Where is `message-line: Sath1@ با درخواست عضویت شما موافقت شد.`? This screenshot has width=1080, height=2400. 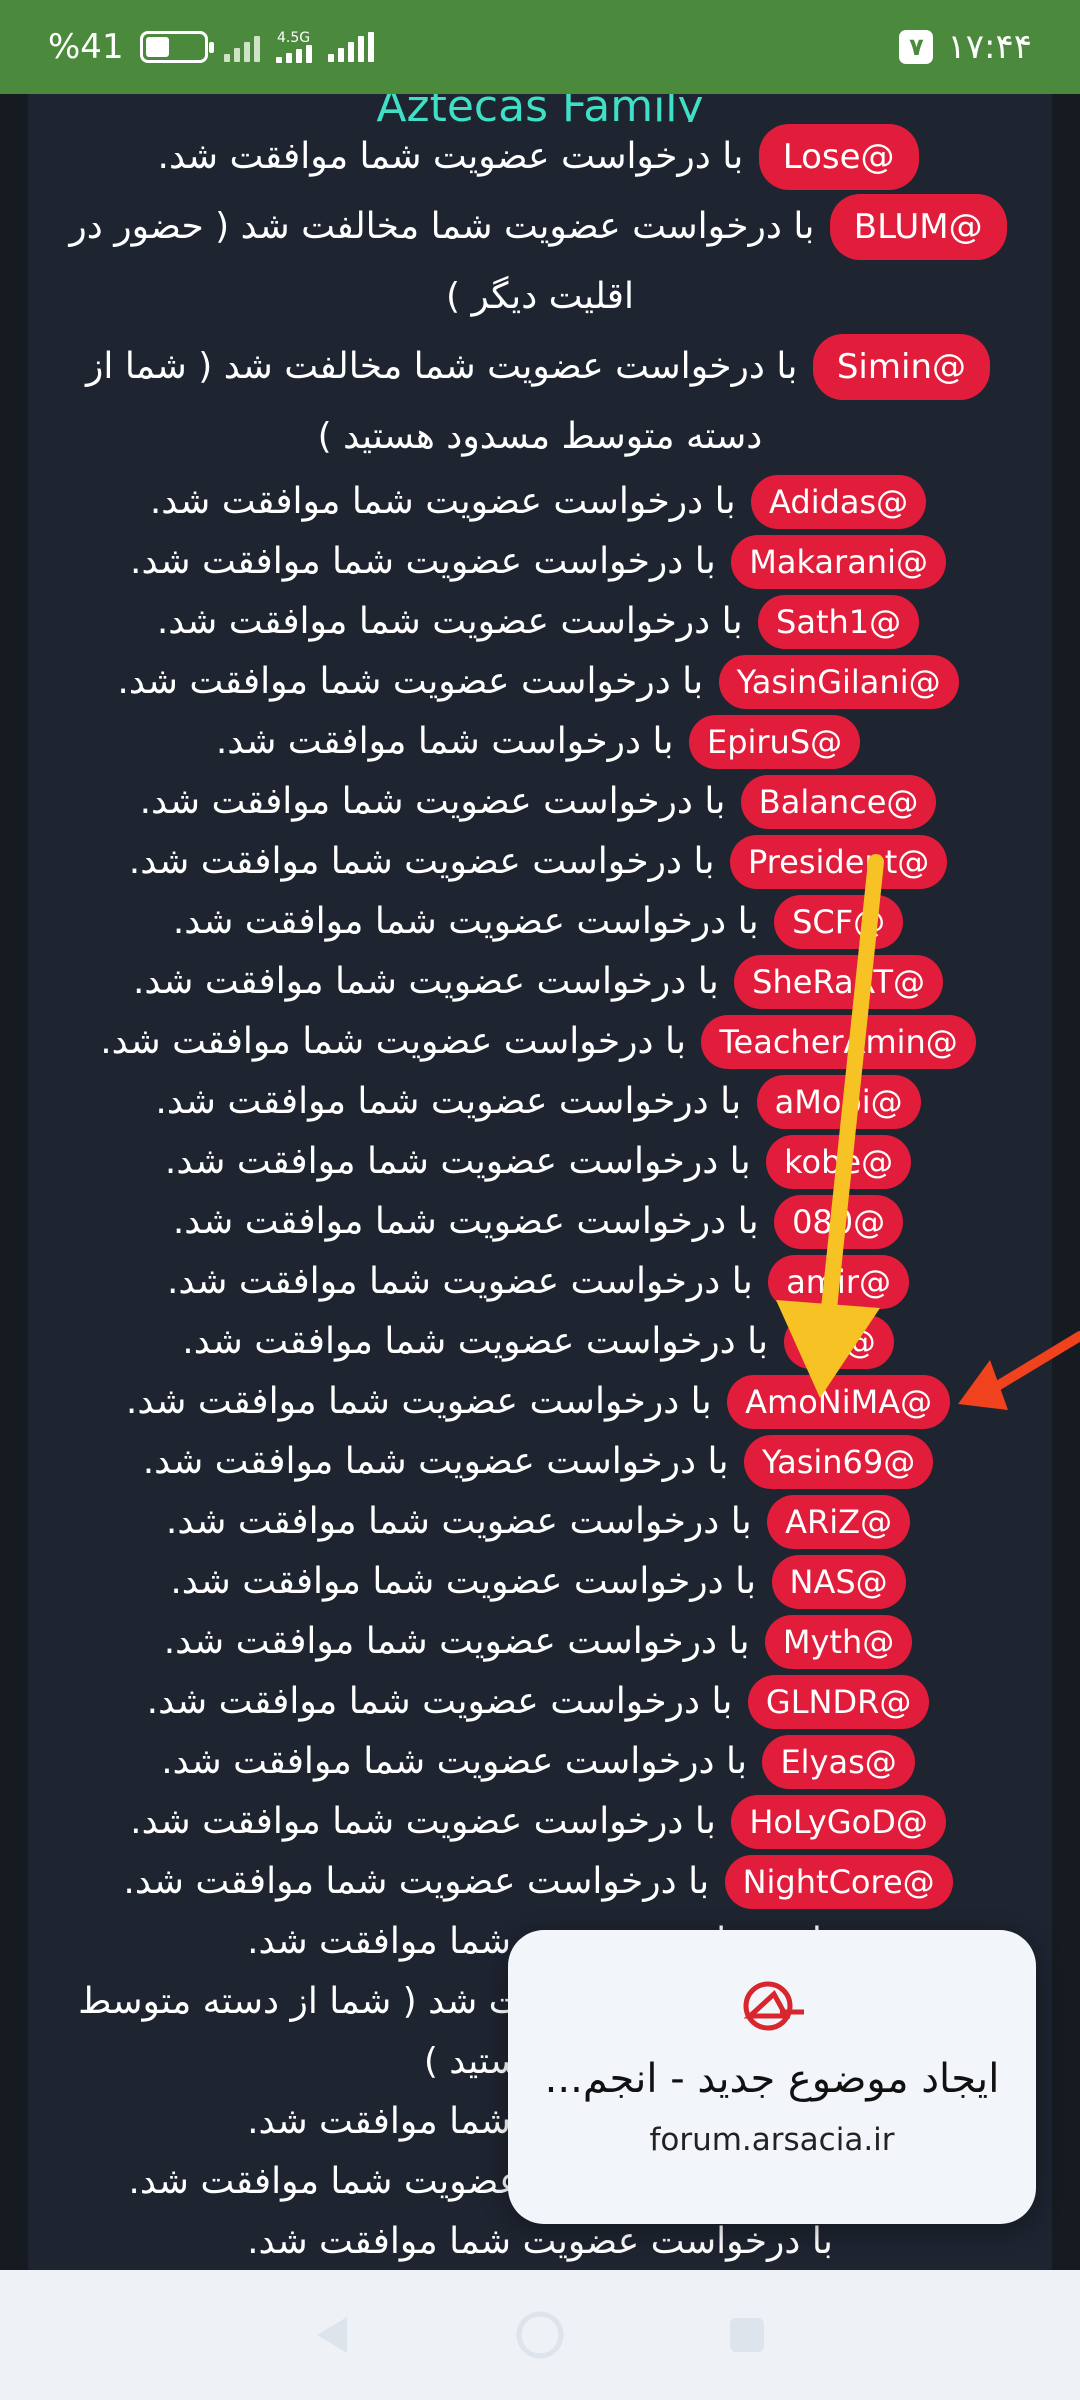 message-line: Sath1@ با درخواست عضویت شما موافقت شد. is located at coordinates (540, 622).